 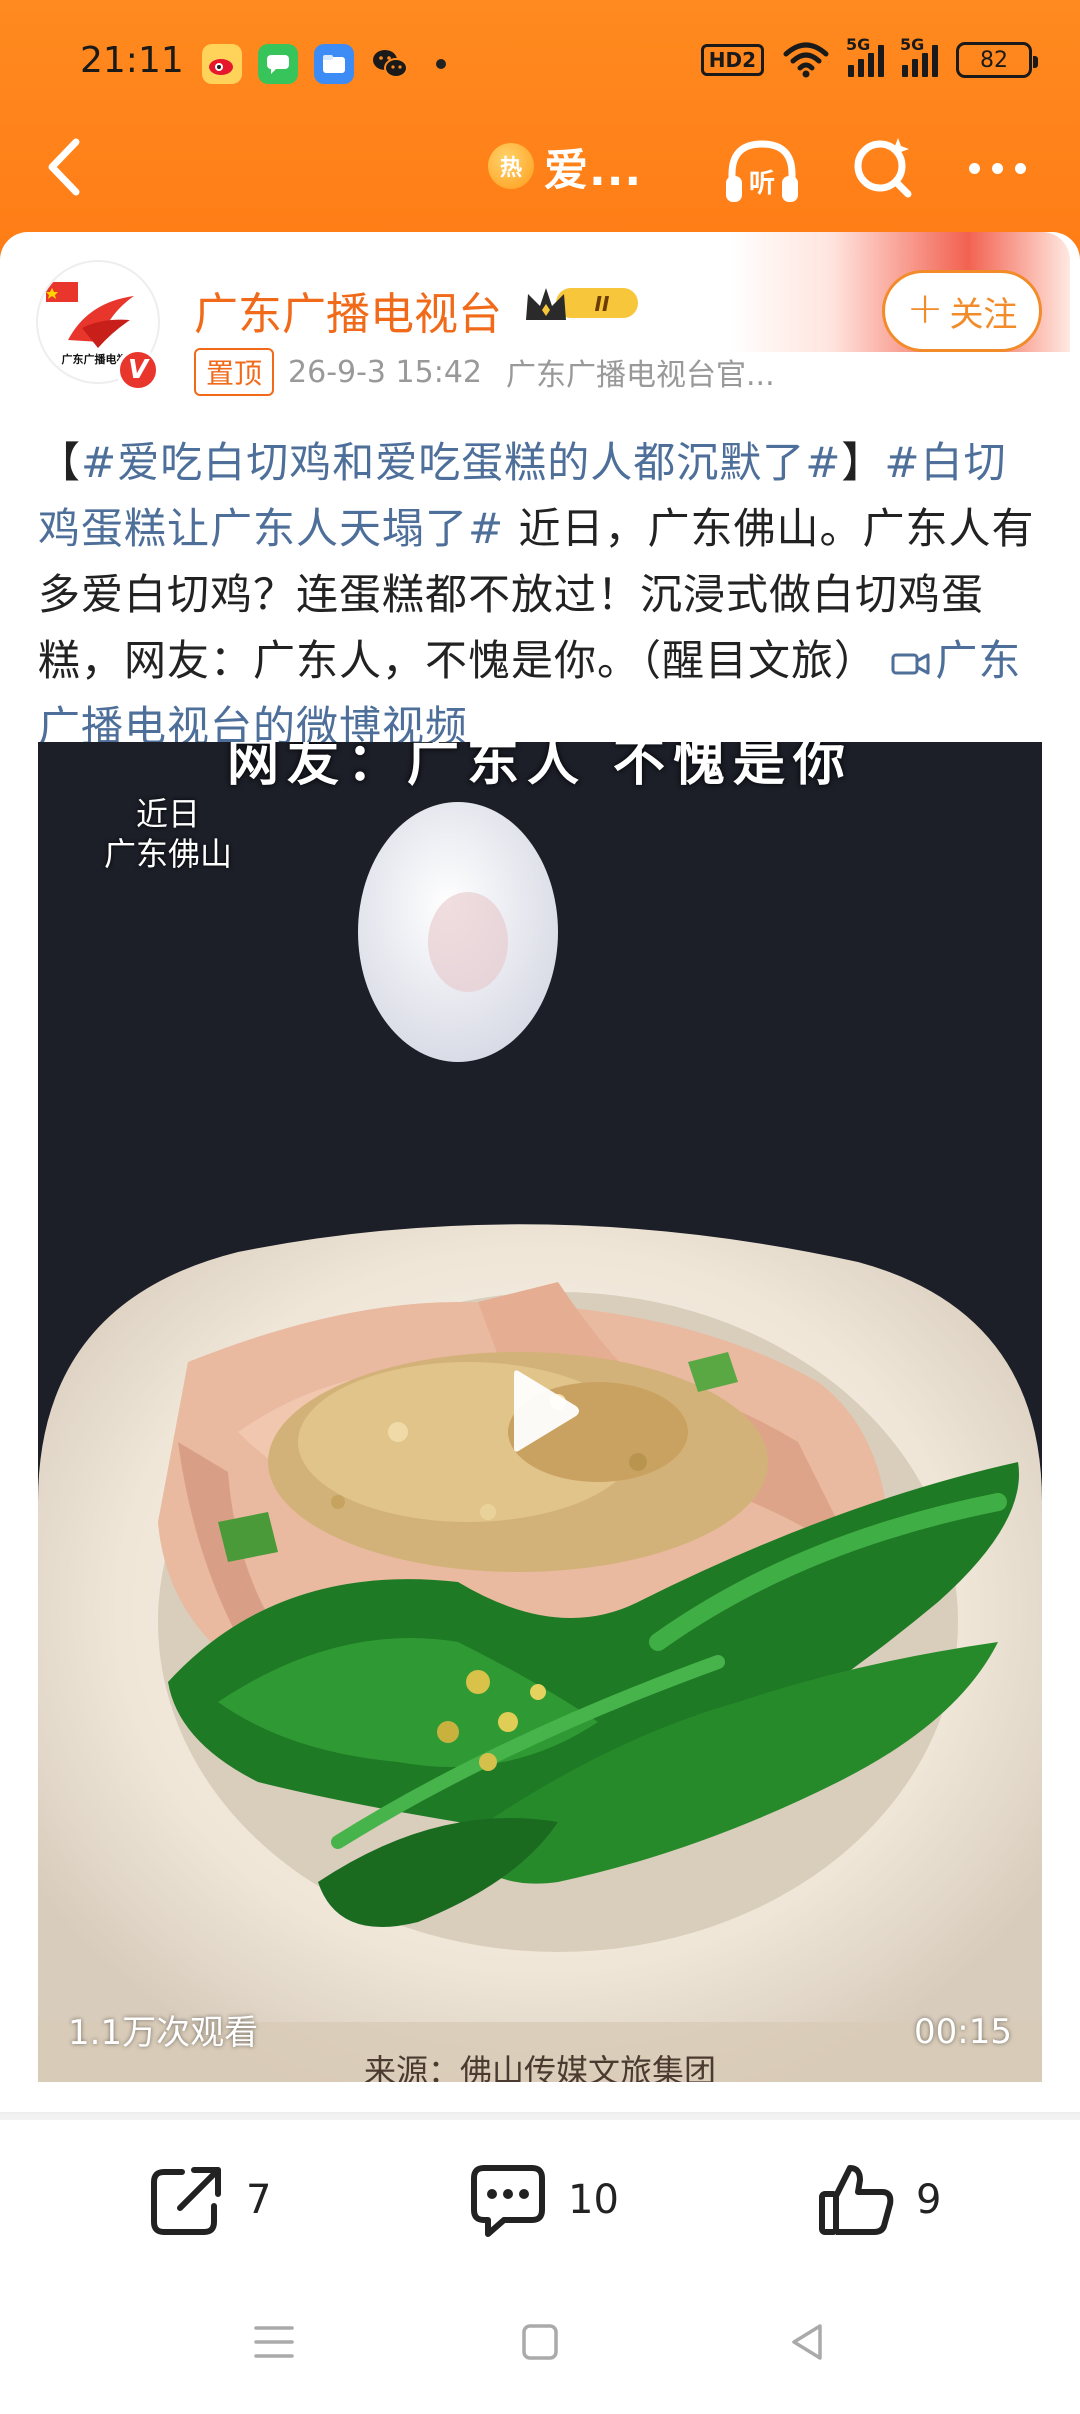 I want to click on back-triangle-icon, so click(x=808, y=2342).